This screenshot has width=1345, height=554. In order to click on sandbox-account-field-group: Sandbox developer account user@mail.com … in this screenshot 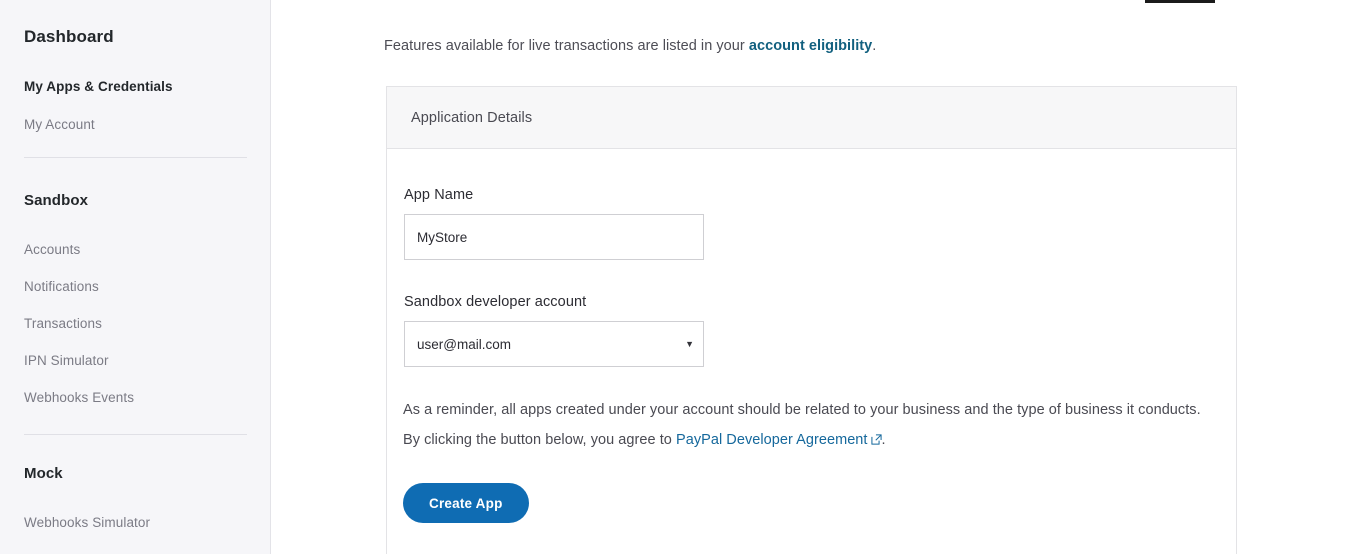, I will do `click(820, 330)`.